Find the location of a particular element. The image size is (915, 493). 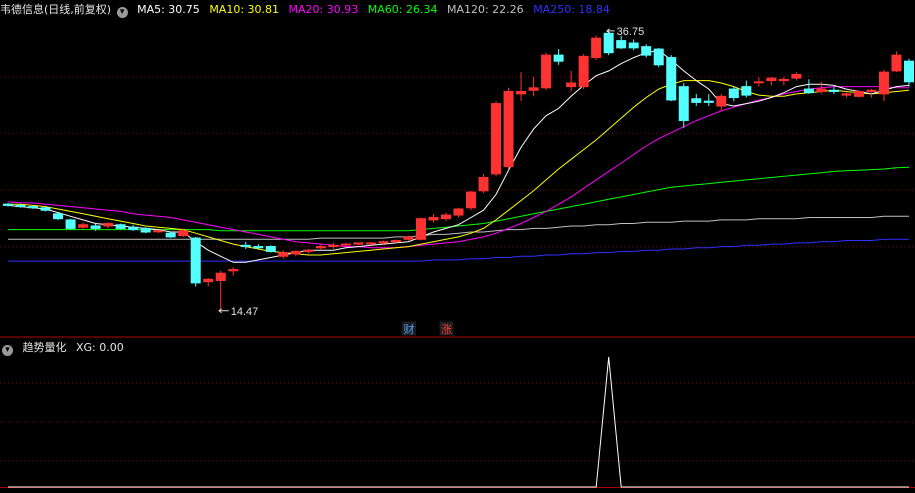

ma10-label: MA10: 30.81 is located at coordinates (244, 9).